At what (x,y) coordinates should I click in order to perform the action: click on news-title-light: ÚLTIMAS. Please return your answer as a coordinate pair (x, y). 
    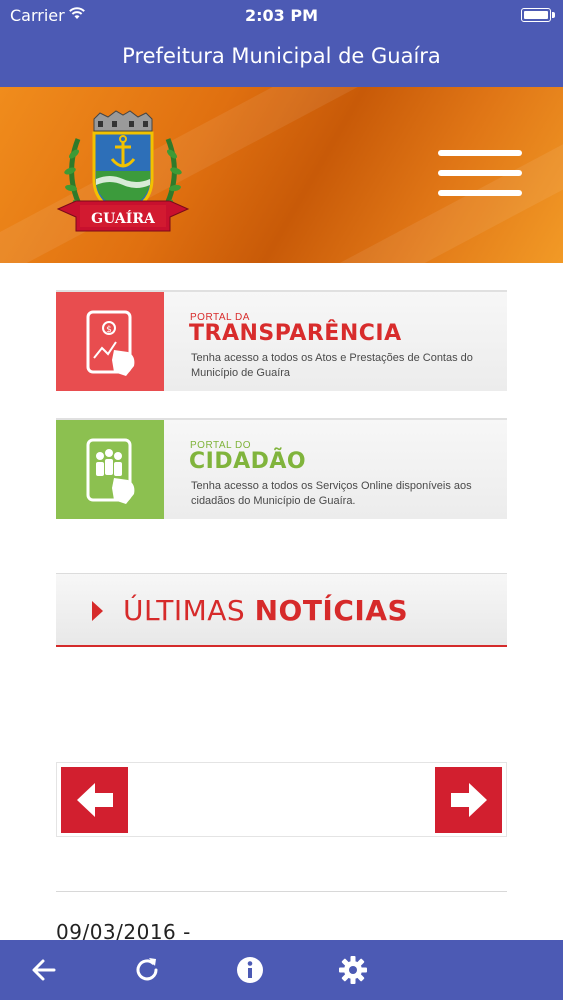
    Looking at the image, I should click on (189, 610).